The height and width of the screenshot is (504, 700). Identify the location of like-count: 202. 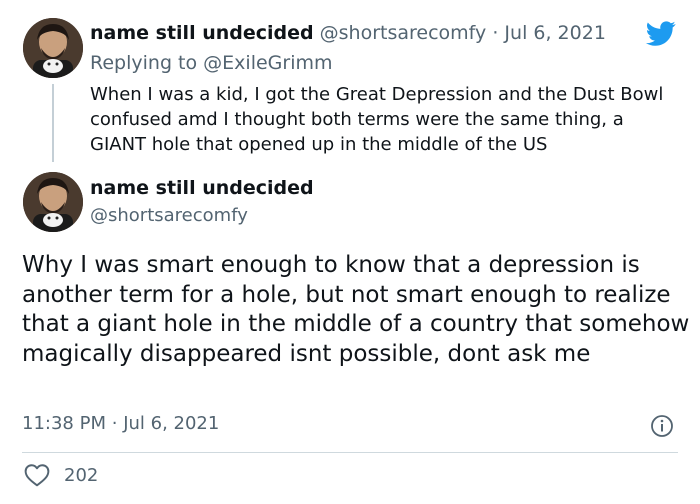
(81, 475).